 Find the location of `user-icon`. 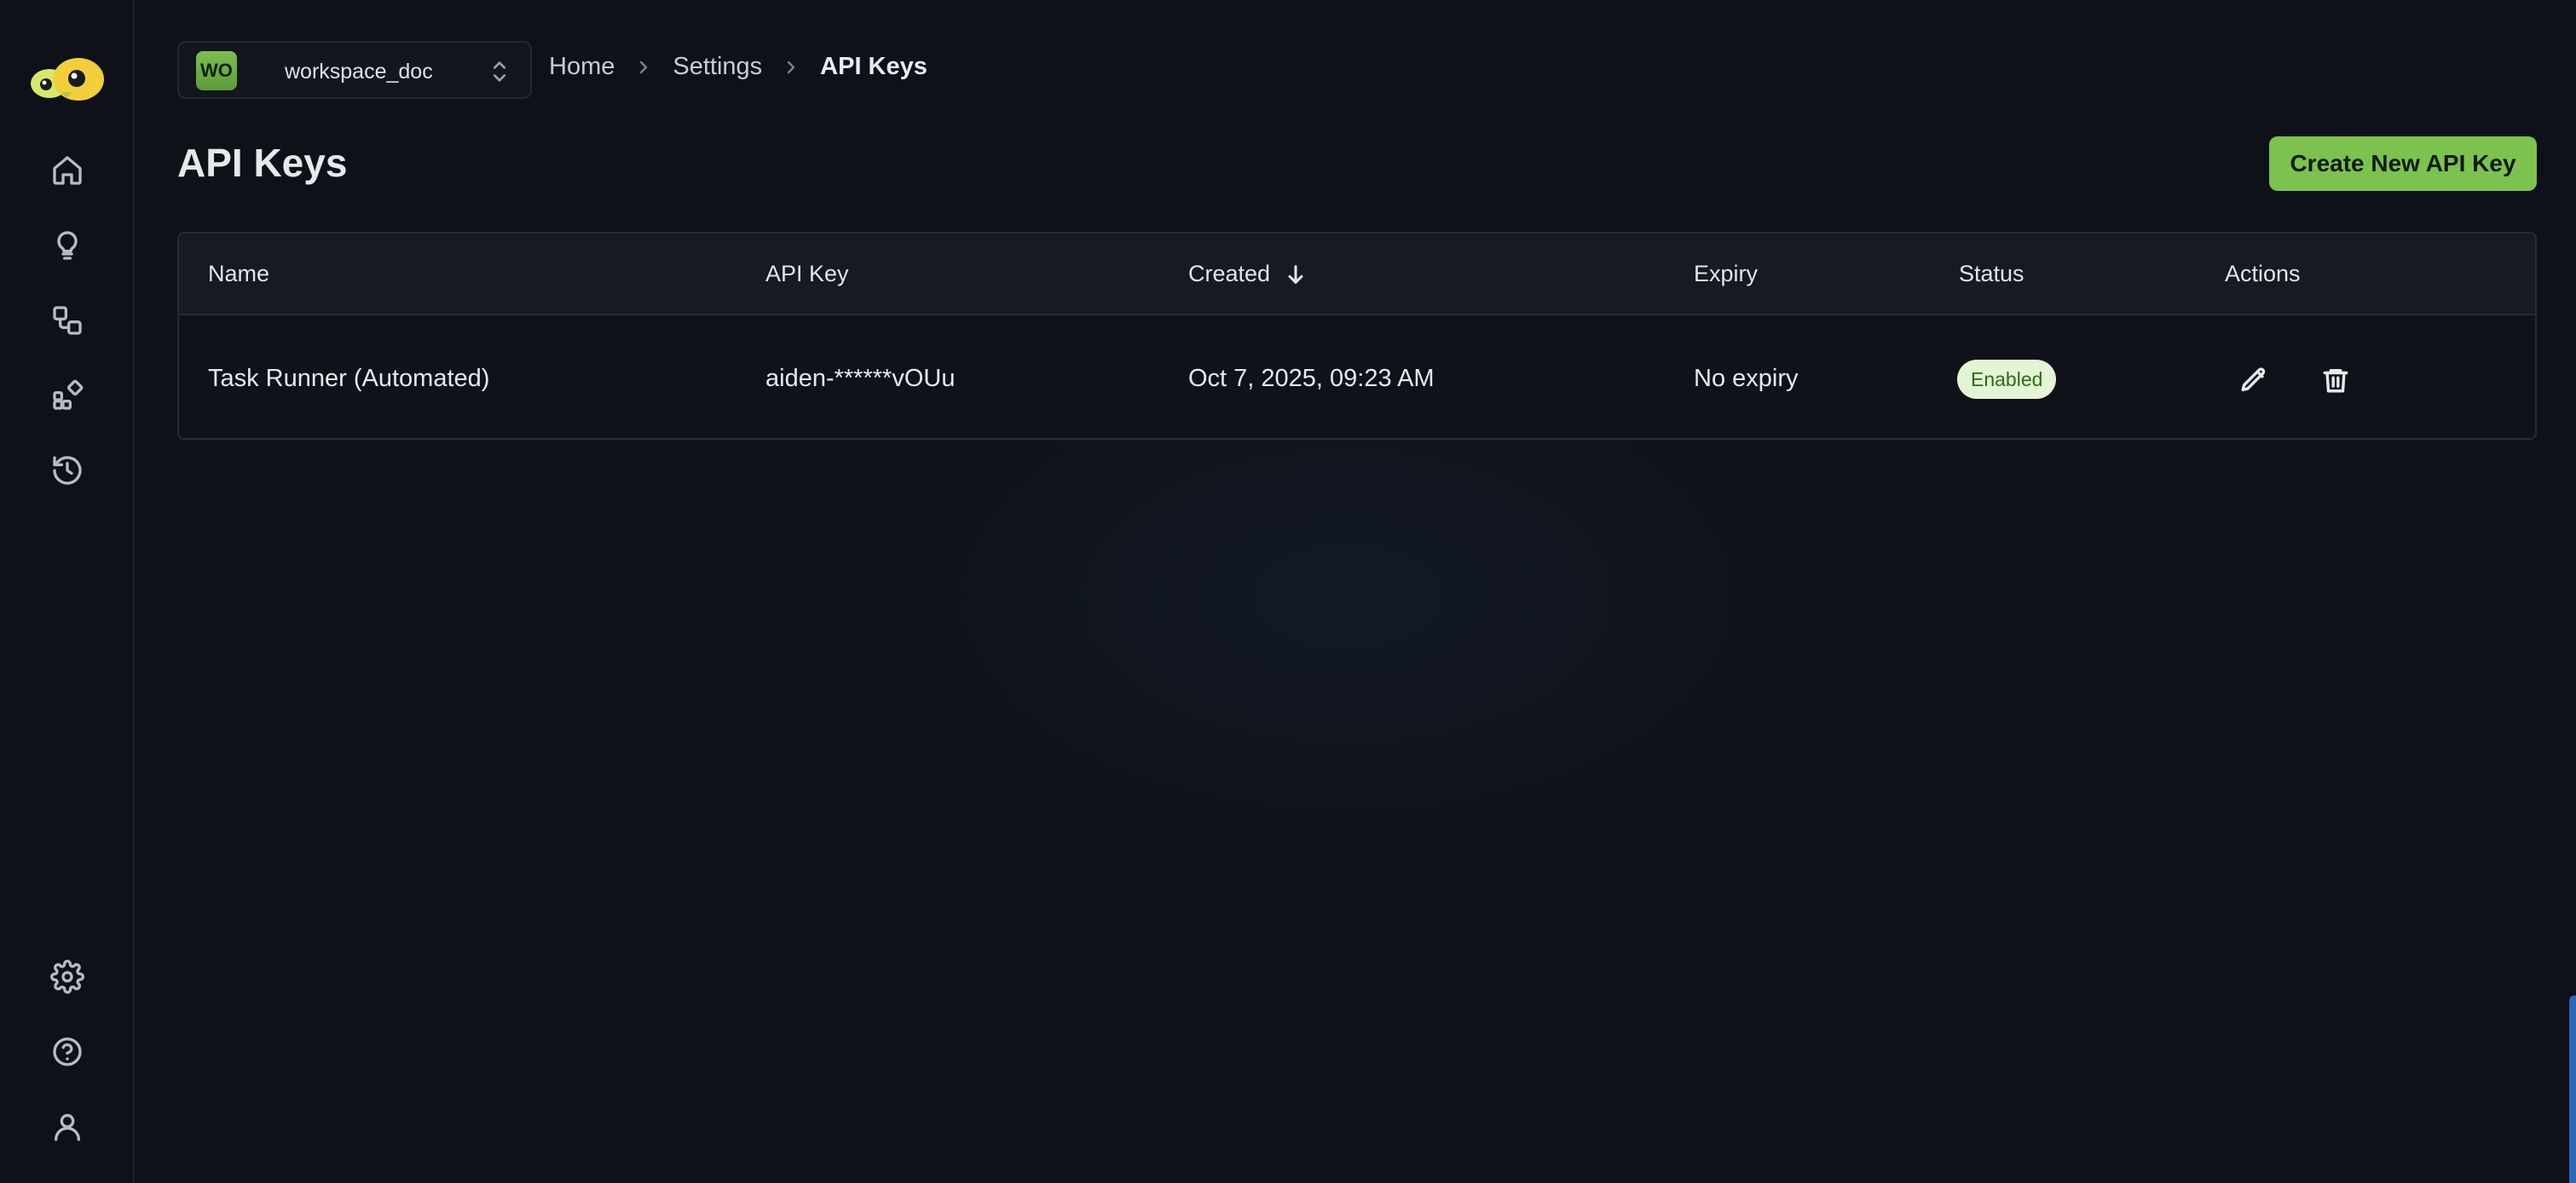

user-icon is located at coordinates (67, 1126).